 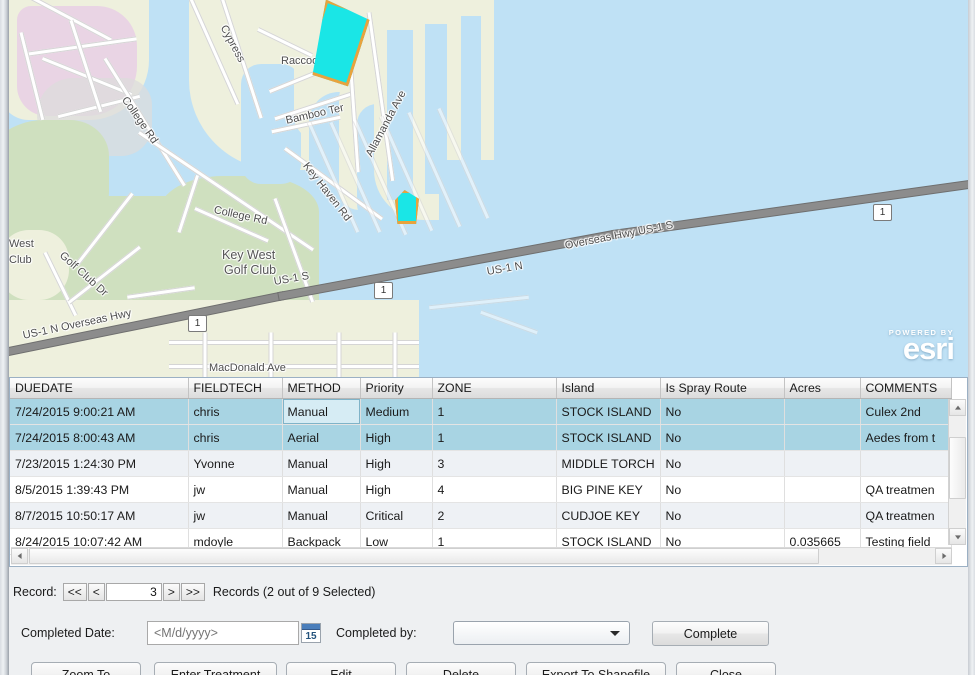 What do you see at coordinates (99, 388) in the screenshot?
I see `column-header: DUEDATE` at bounding box center [99, 388].